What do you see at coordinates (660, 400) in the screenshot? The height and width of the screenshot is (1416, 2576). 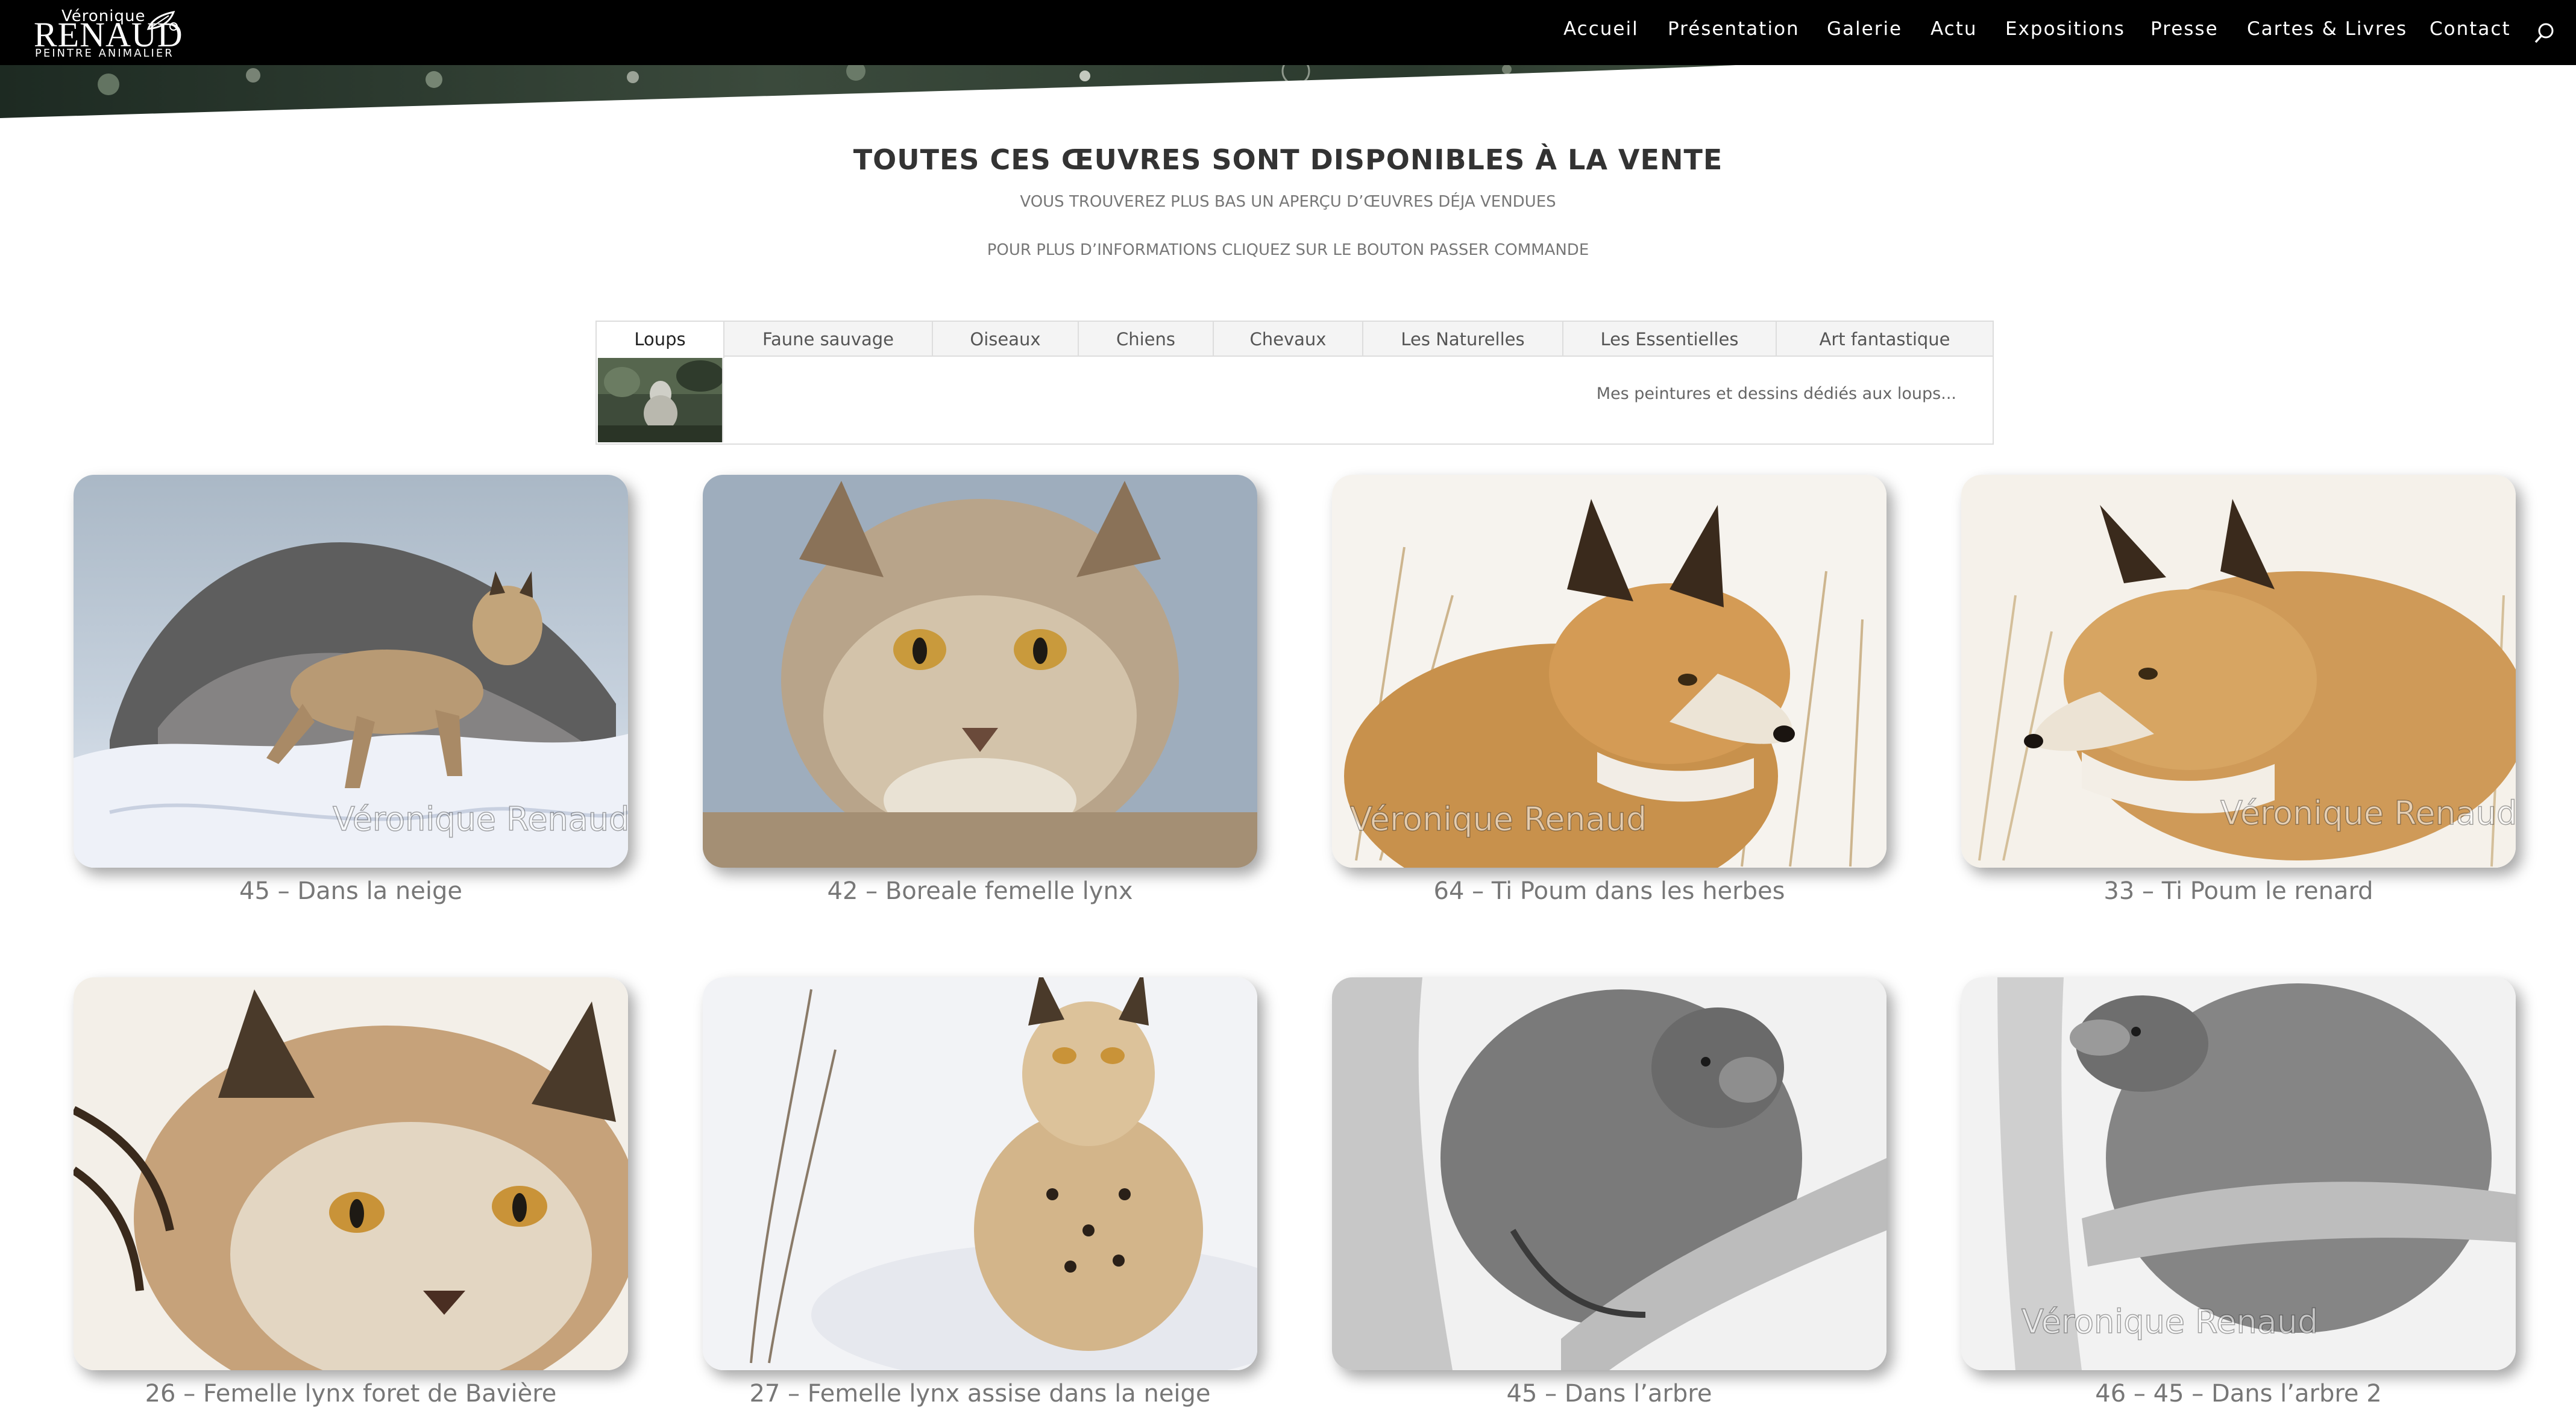 I see `tab-thumbnail-image` at bounding box center [660, 400].